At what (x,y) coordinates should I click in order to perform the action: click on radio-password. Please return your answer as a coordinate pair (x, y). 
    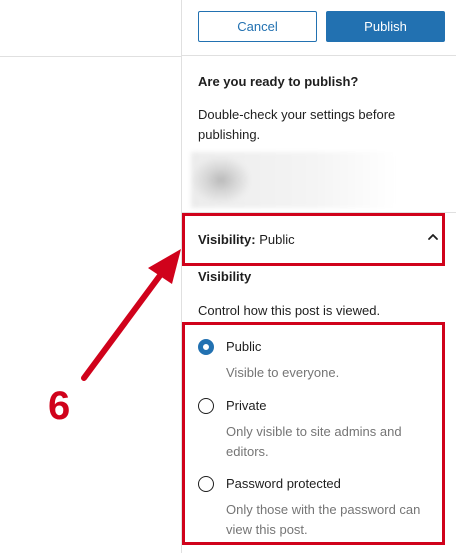
    Looking at the image, I should click on (206, 484).